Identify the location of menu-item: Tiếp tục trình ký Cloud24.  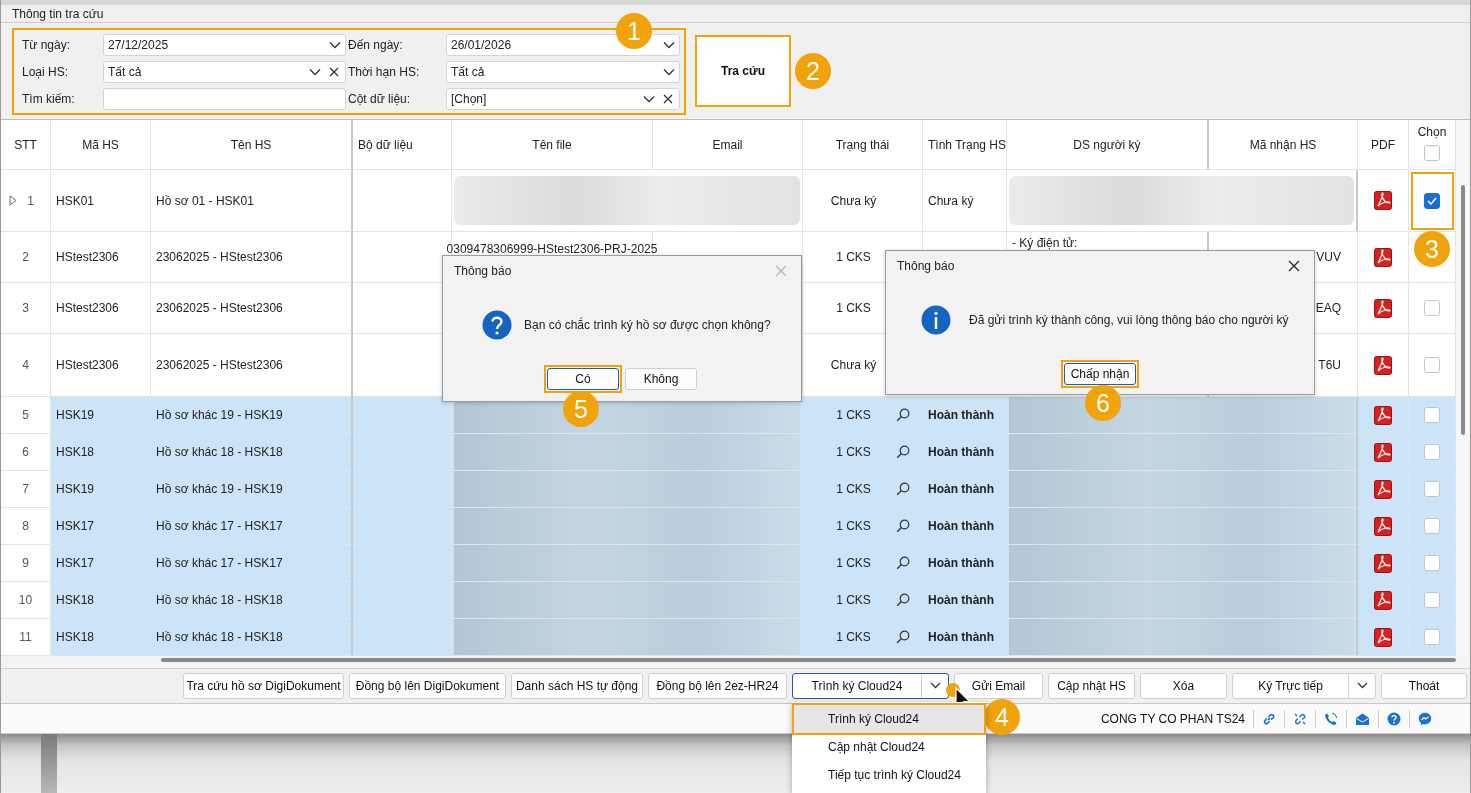
(889, 774).